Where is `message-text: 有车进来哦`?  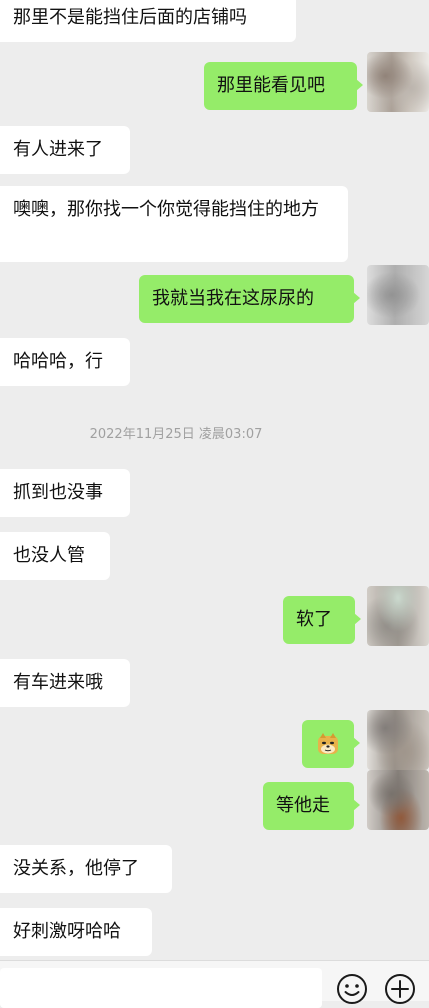
message-text: 有车进来哦 is located at coordinates (58, 682).